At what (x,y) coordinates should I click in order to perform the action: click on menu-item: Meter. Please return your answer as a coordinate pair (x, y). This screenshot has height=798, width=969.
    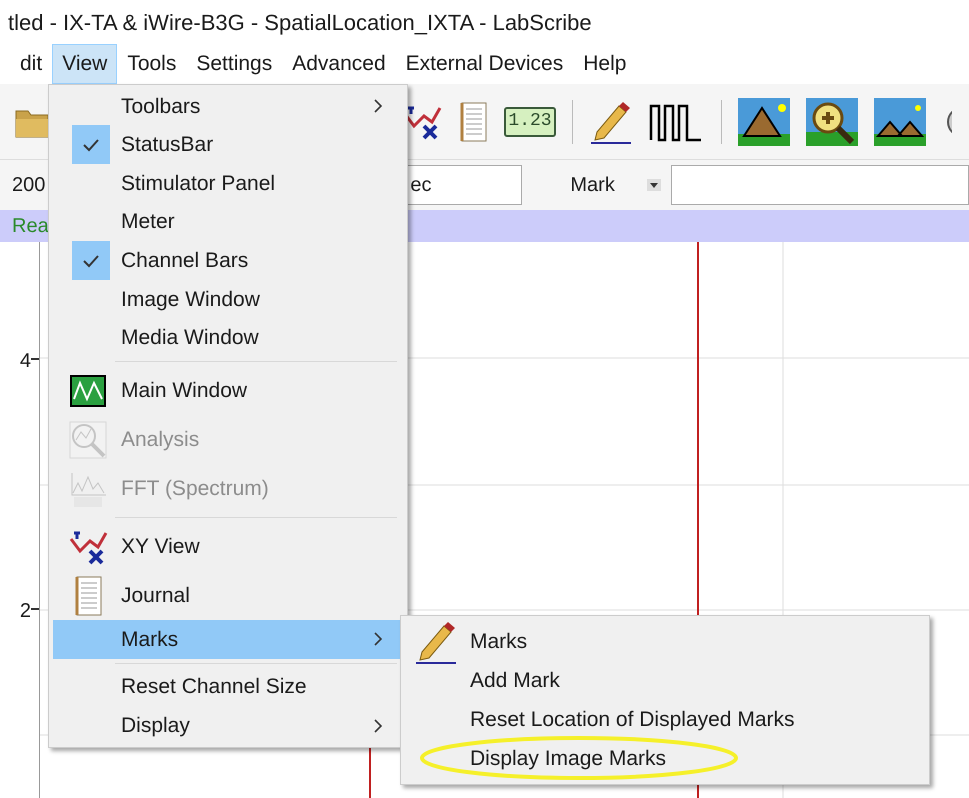
    Looking at the image, I should click on (227, 222).